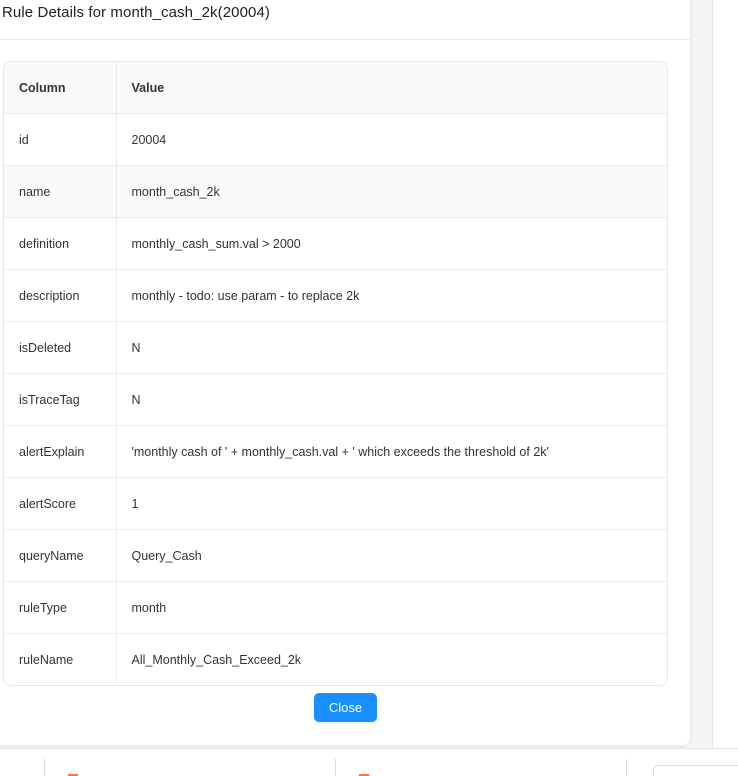 This screenshot has height=776, width=738. Describe the element at coordinates (136, 12) in the screenshot. I see `modal-title: Rule Details for month_cash_2k(20004)` at that location.